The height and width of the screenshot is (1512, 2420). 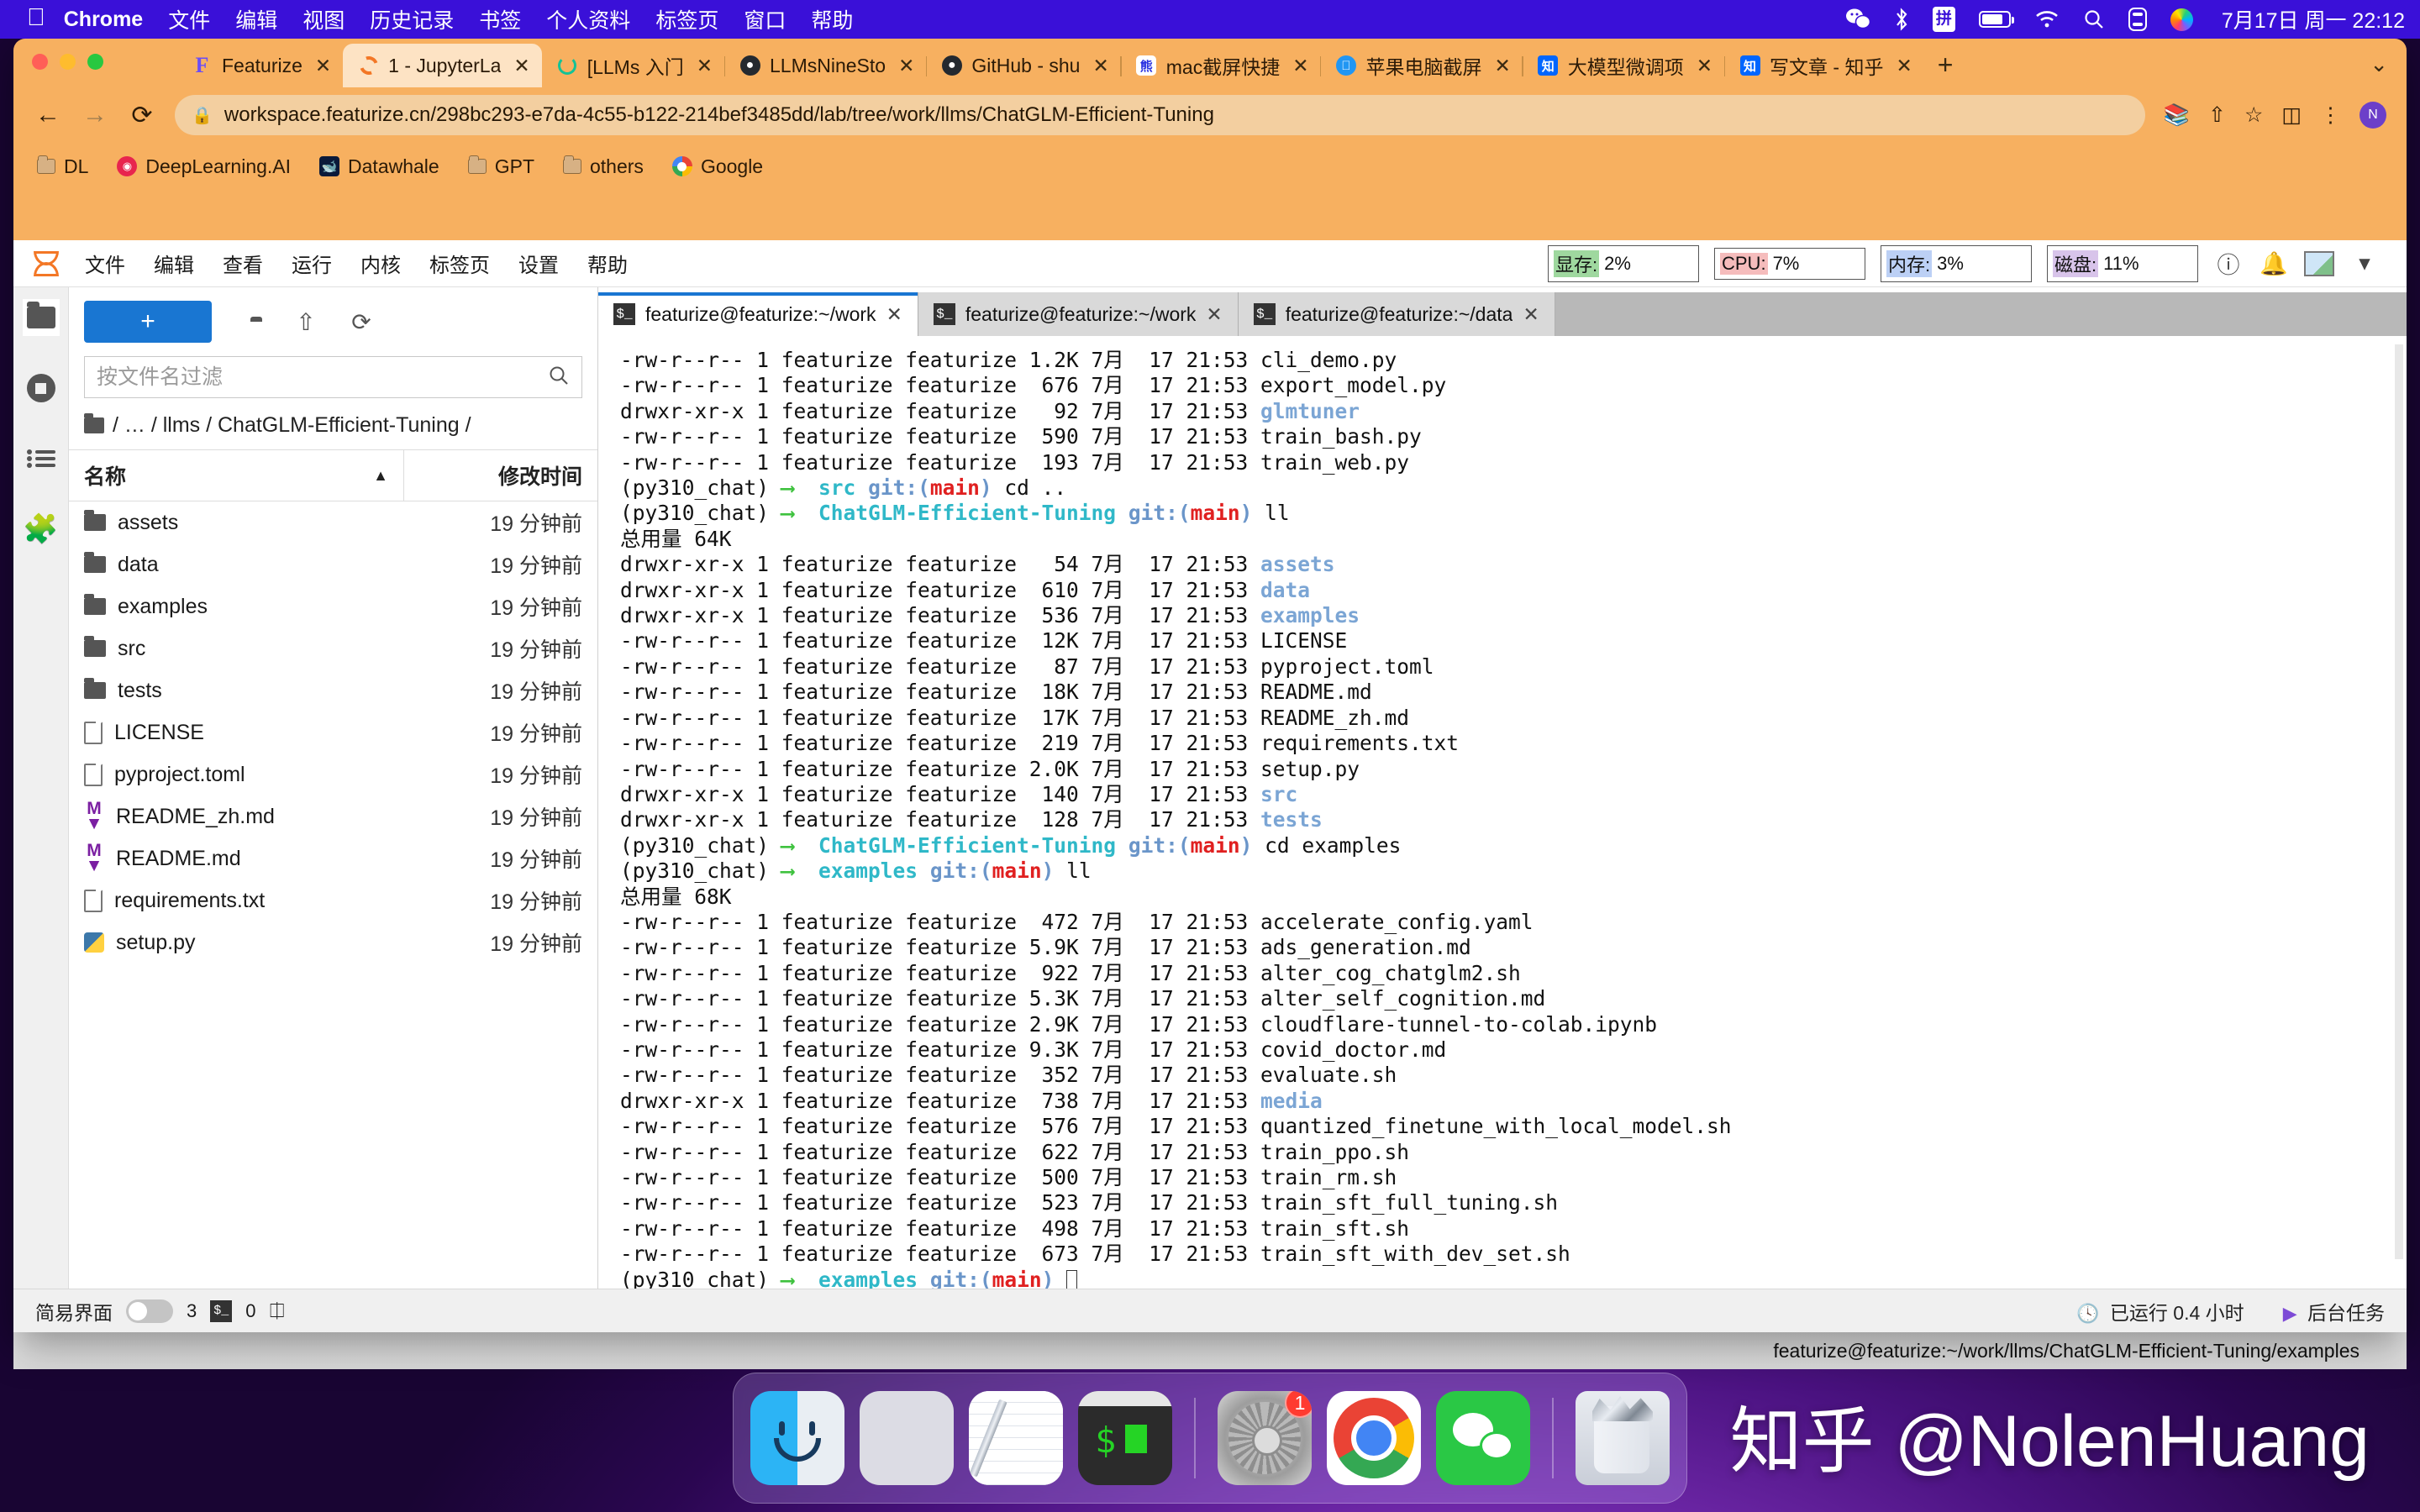 I want to click on browser-tab-apple-screenshot:  苹果电脑截屏 ✕, so click(x=1421, y=65).